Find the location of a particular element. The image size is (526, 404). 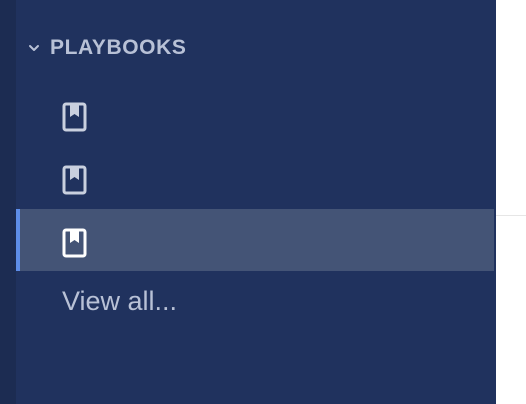

chevron-down-icon is located at coordinates (34, 48).